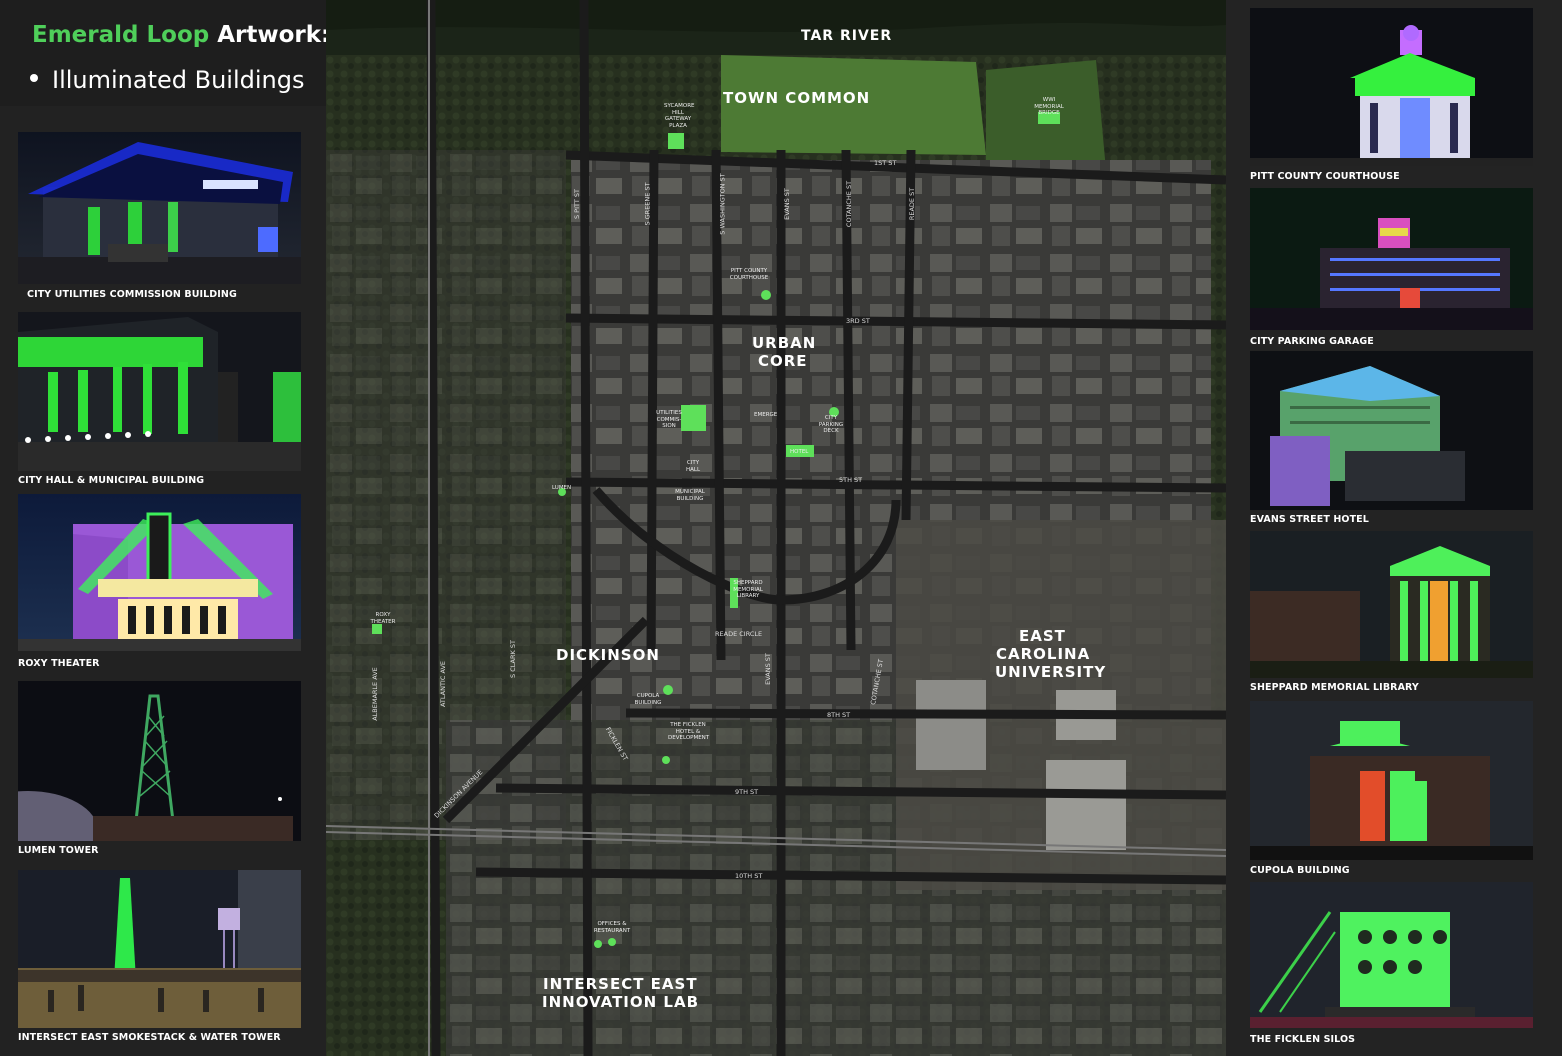 The image size is (1562, 1056). Describe the element at coordinates (178, 80) in the screenshot. I see `subtitle-text: Illuminated Buildings` at that location.